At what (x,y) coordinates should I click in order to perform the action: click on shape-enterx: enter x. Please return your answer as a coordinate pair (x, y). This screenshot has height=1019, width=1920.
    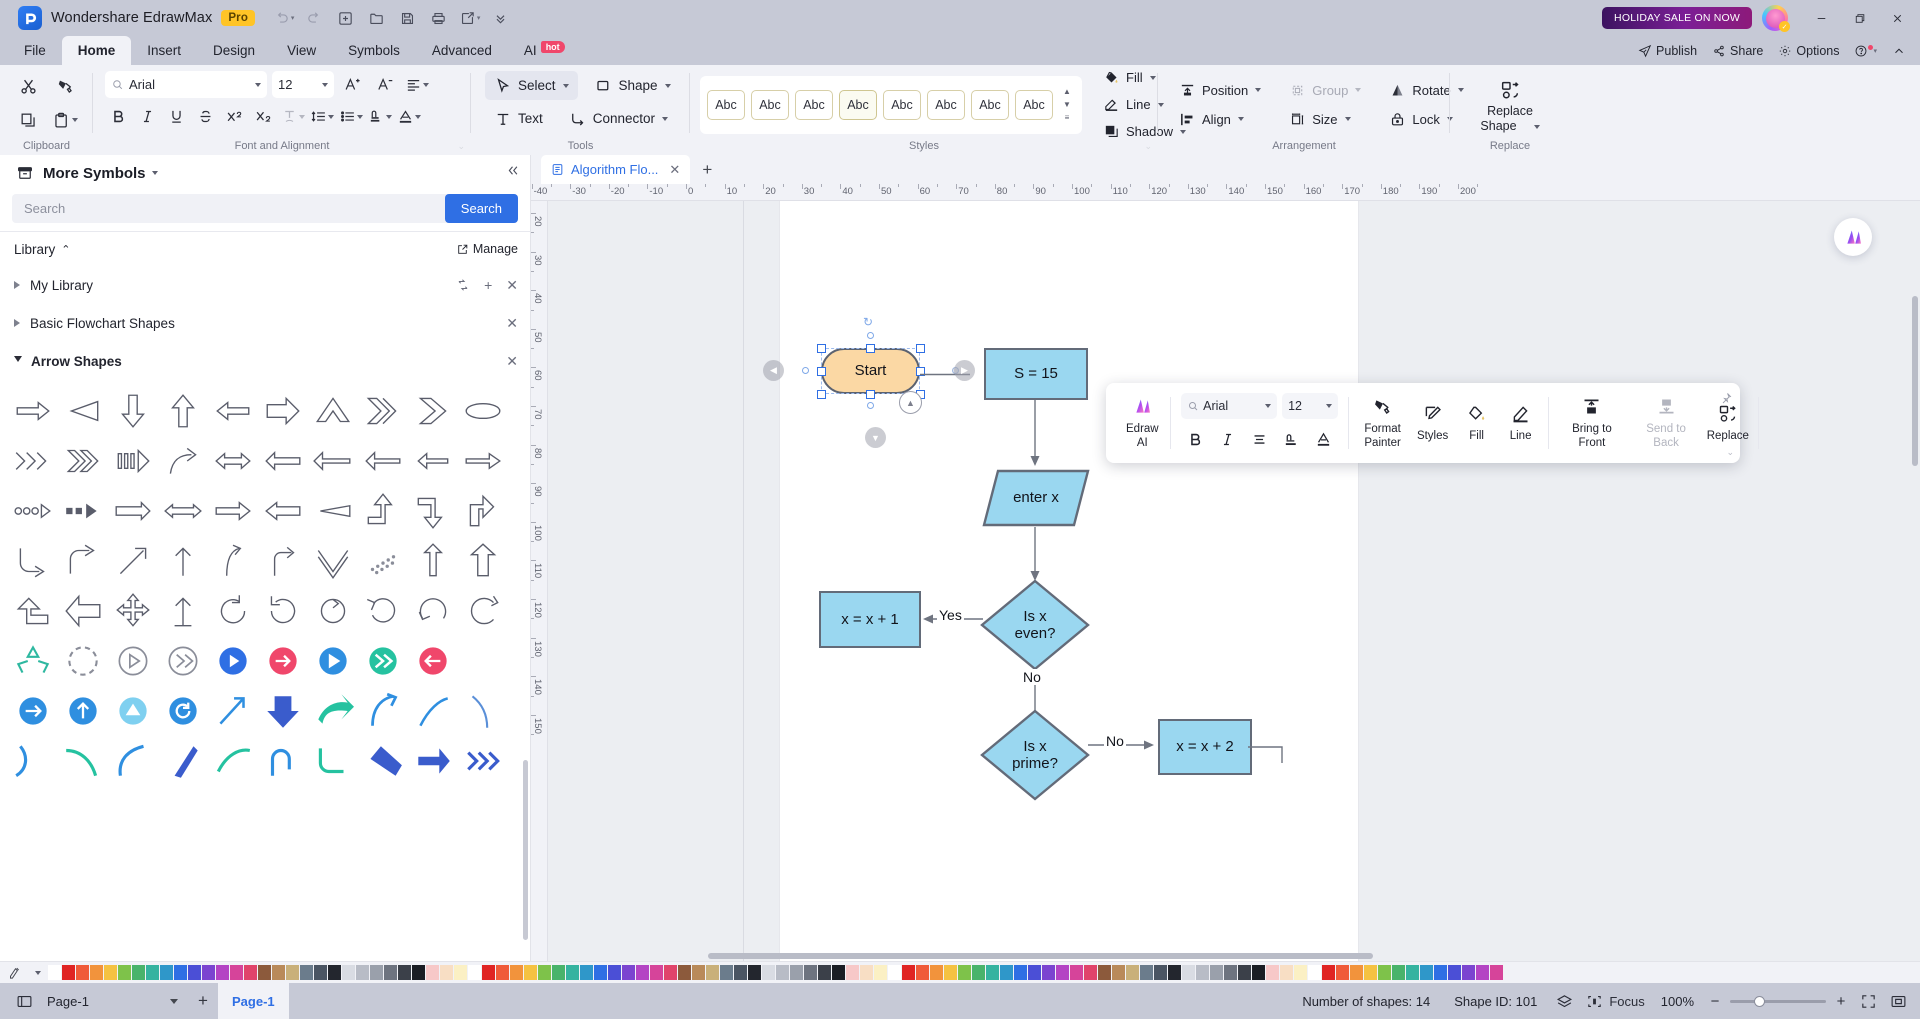
    Looking at the image, I should click on (1036, 498).